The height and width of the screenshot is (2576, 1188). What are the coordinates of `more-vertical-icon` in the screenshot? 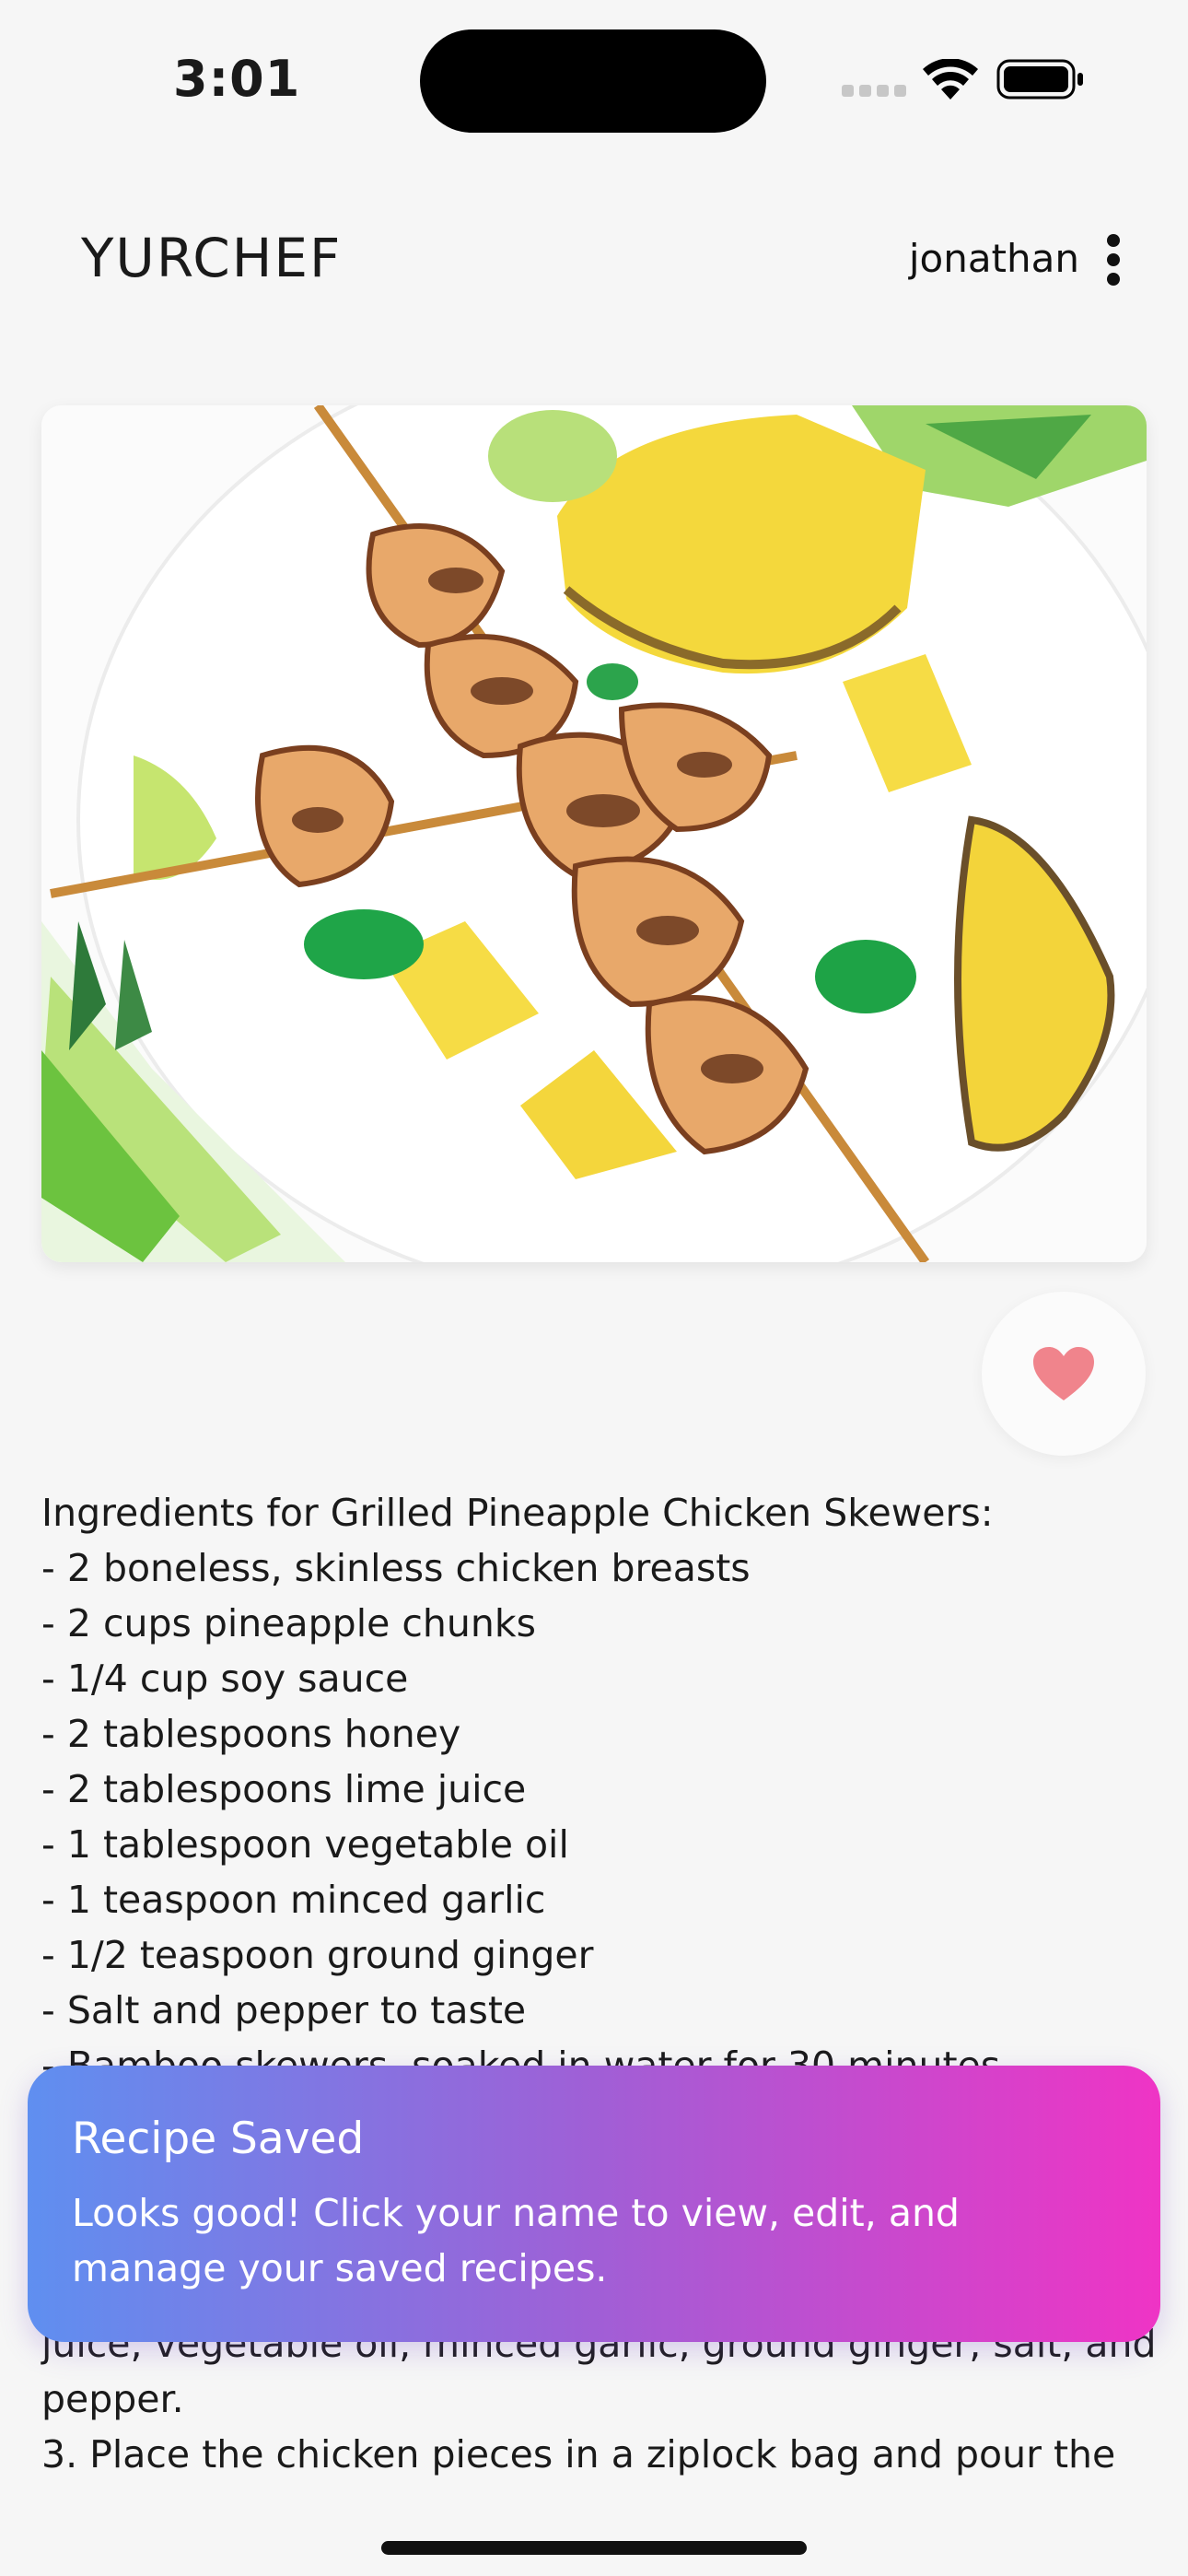 It's located at (1113, 260).